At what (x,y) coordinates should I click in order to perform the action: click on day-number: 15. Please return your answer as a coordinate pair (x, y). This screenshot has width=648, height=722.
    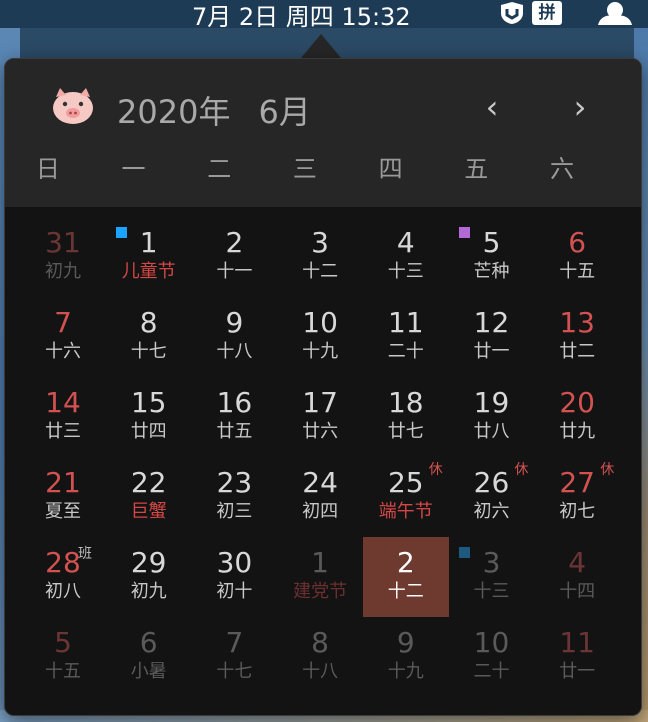
    Looking at the image, I should click on (148, 402).